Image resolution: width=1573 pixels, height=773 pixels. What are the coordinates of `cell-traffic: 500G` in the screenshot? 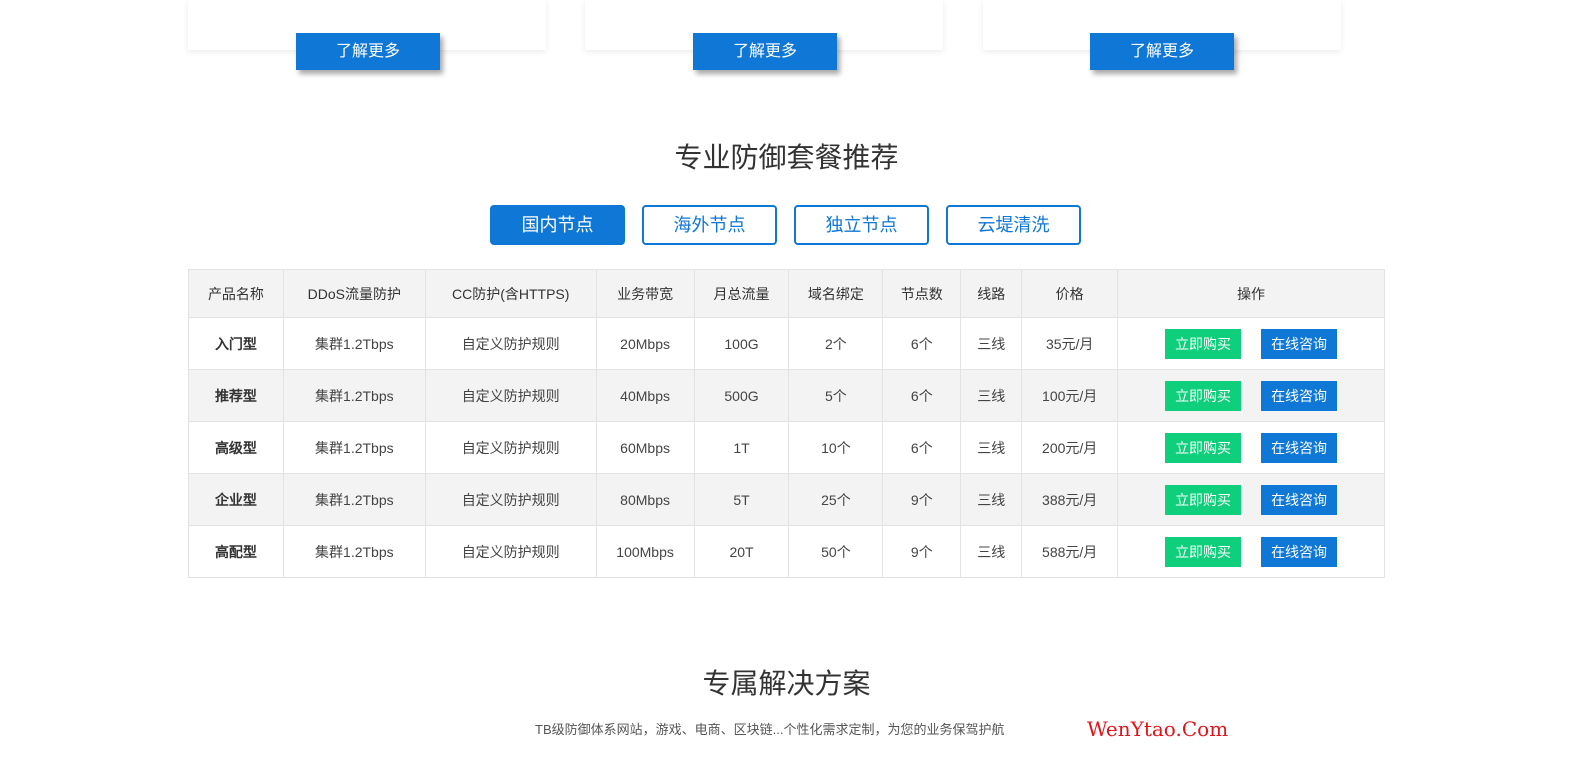 It's located at (741, 395).